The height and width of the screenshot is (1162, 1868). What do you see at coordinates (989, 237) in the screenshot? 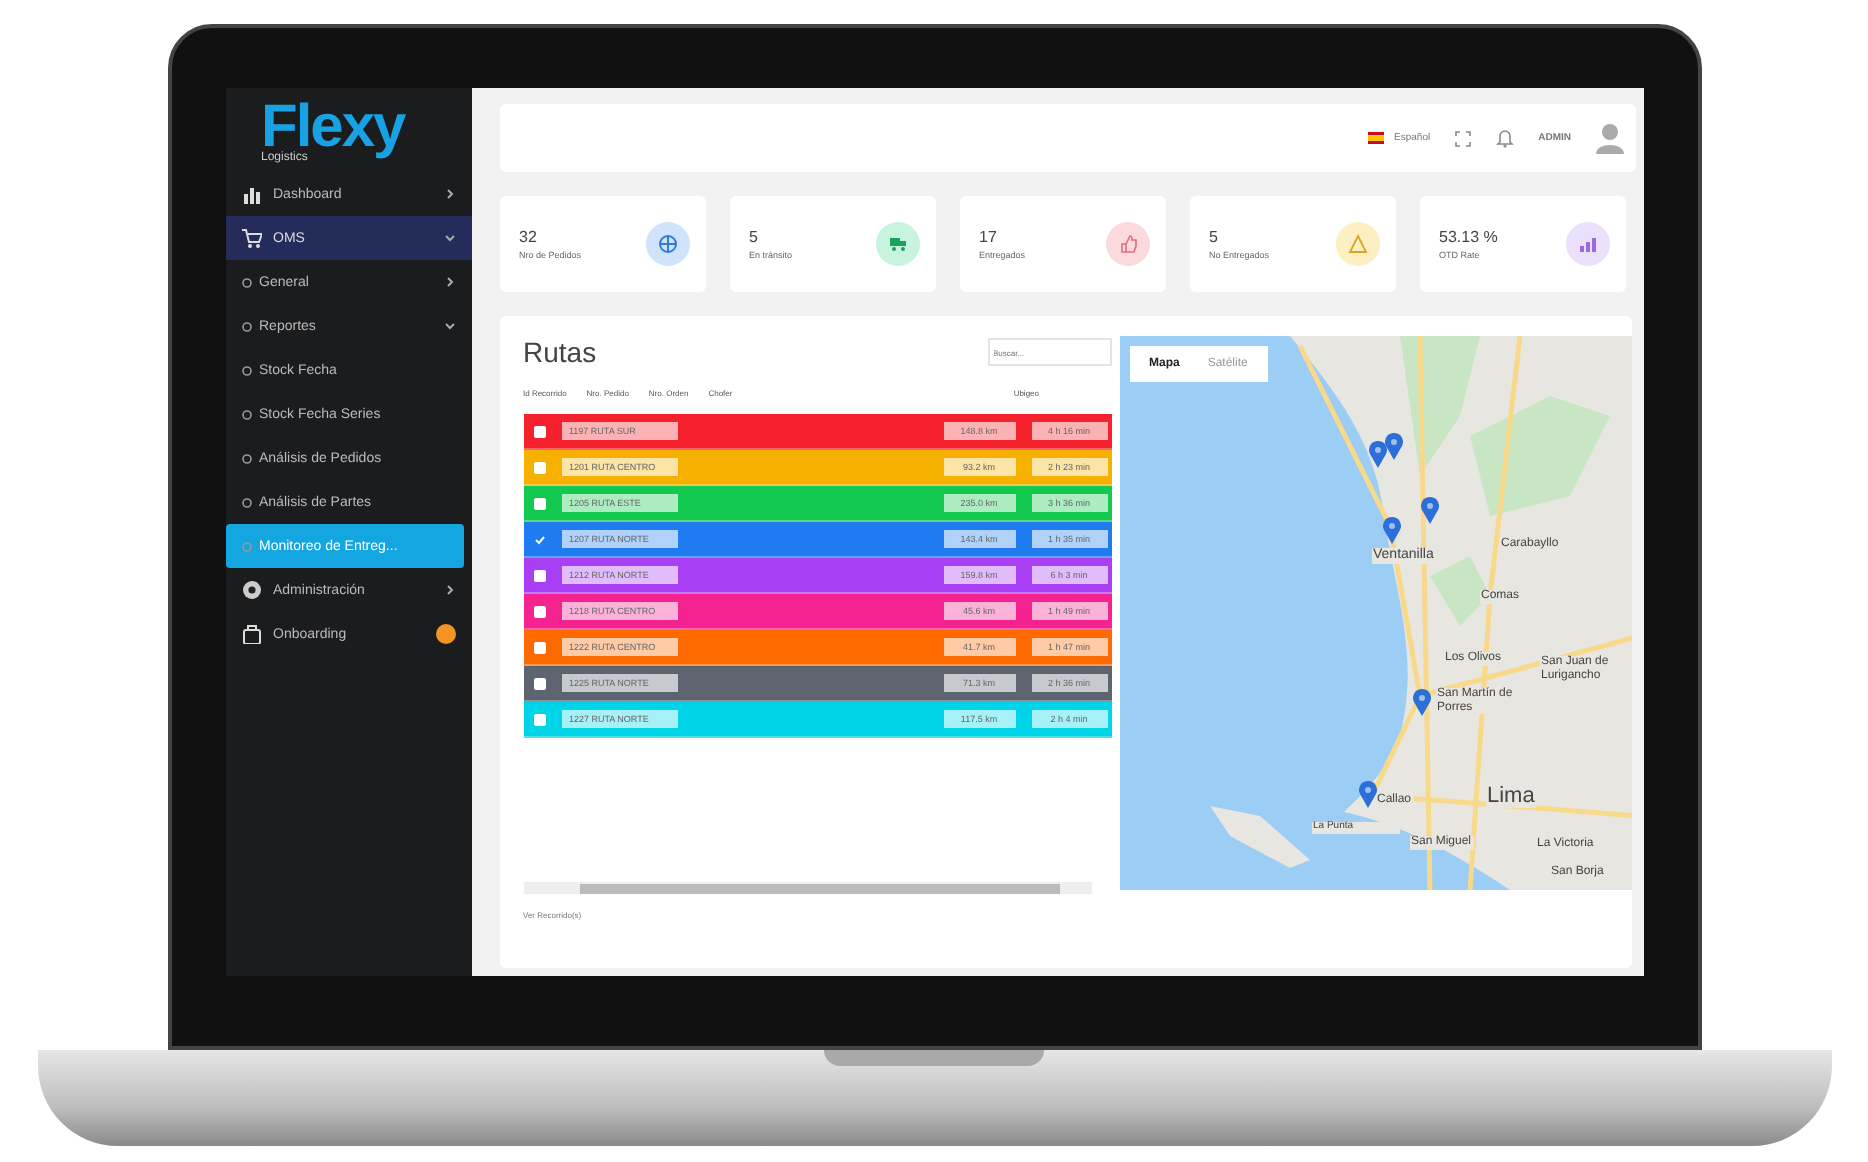
I see `stat-value: 17` at bounding box center [989, 237].